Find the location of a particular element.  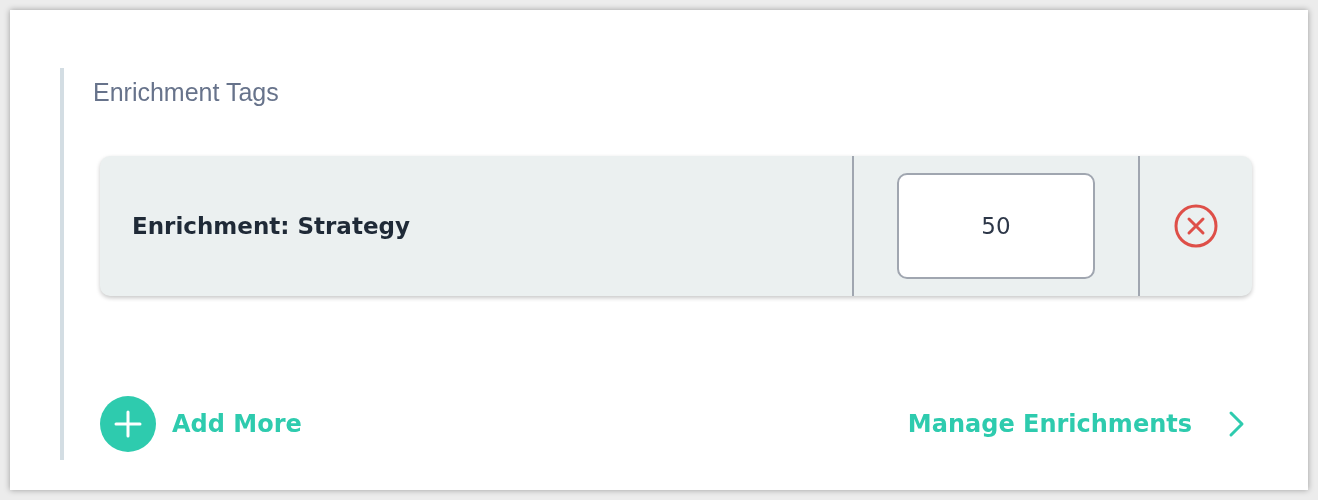

plus-icon is located at coordinates (128, 424).